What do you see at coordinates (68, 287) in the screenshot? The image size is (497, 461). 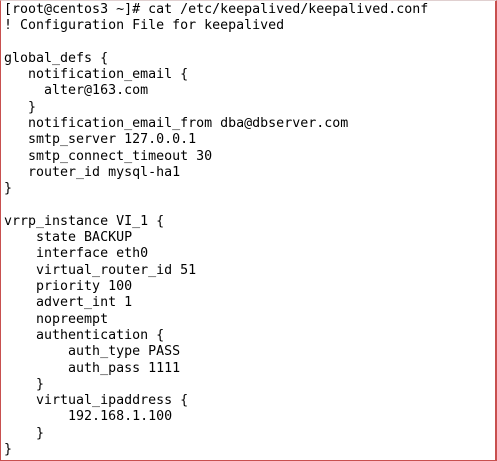 I see `terminal-line: priority 100` at bounding box center [68, 287].